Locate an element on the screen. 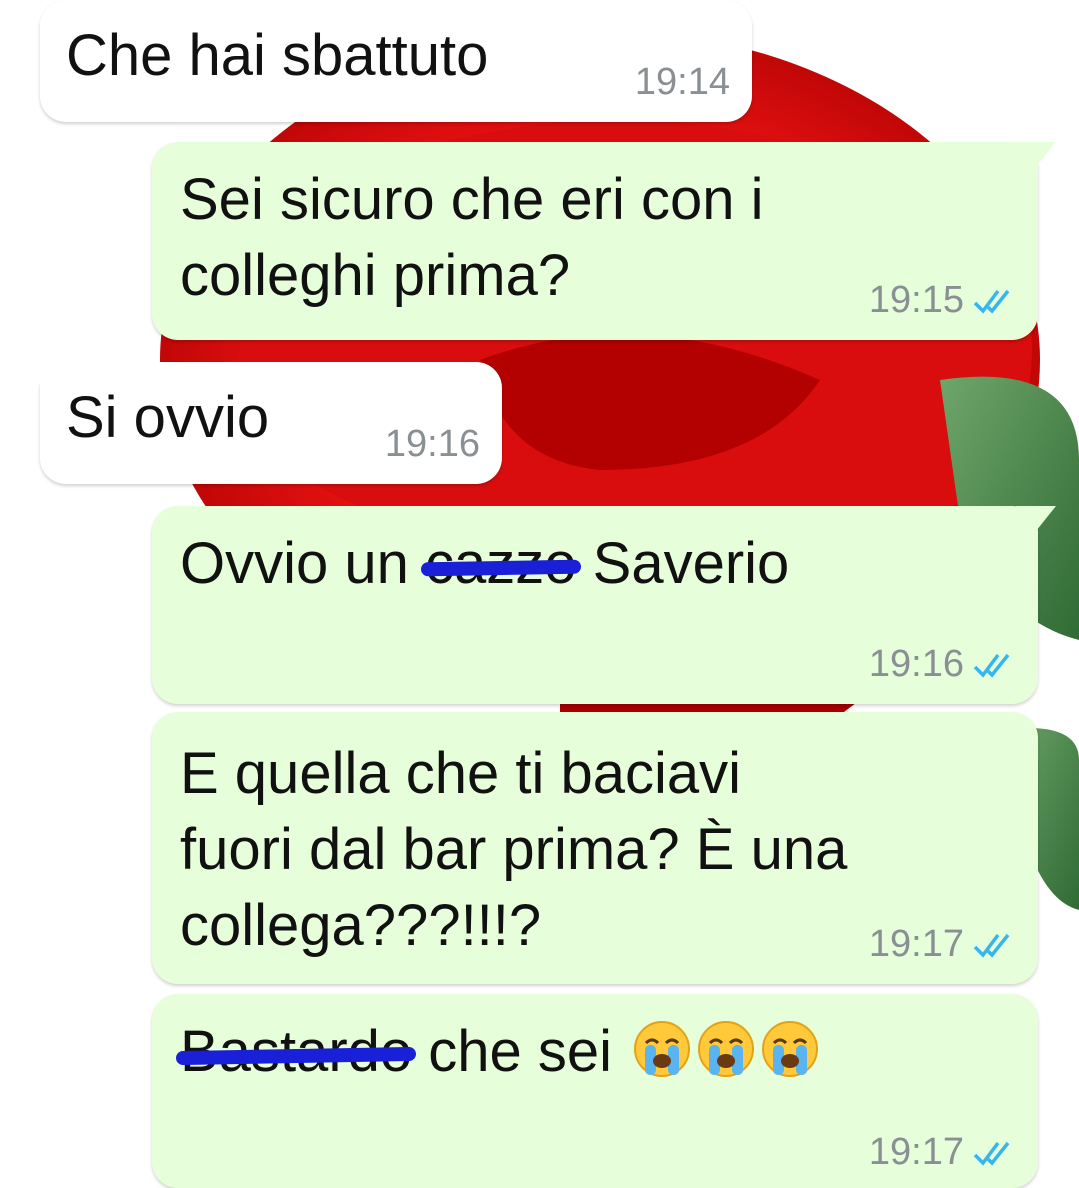 This screenshot has height=1188, width=1079. message-fragment: che sei is located at coordinates (520, 1051).